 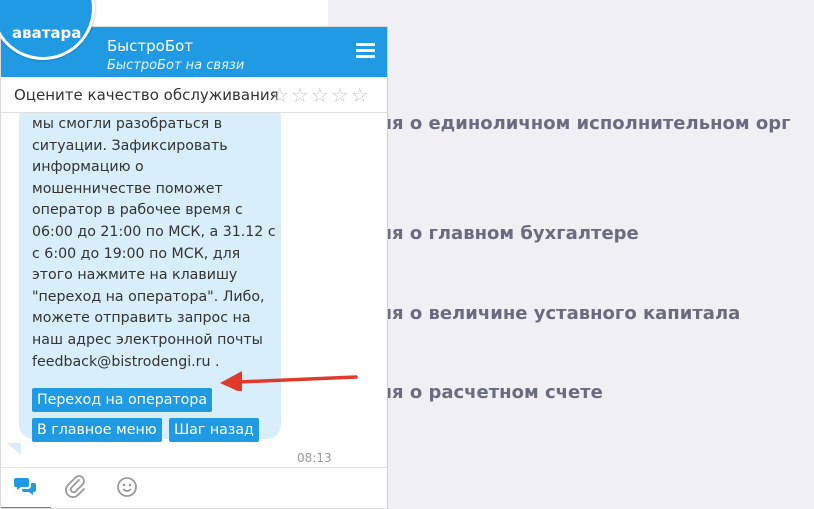 I want to click on paperclip-icon, so click(x=76, y=487).